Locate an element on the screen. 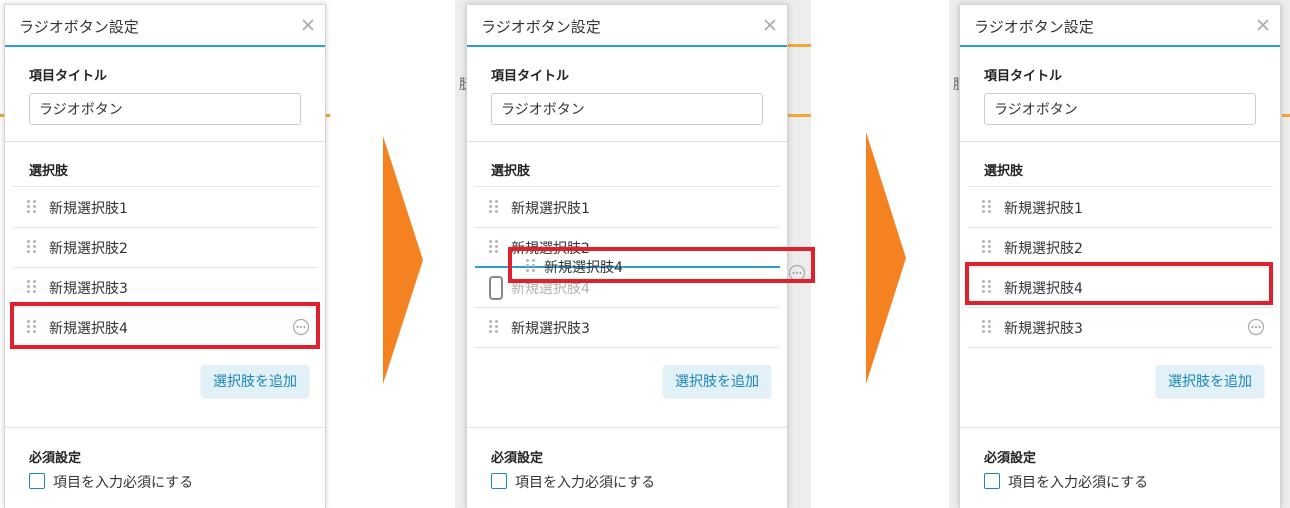 The image size is (1290, 508). dragged-option-row: 新規選択肢4 is located at coordinates (662, 266).